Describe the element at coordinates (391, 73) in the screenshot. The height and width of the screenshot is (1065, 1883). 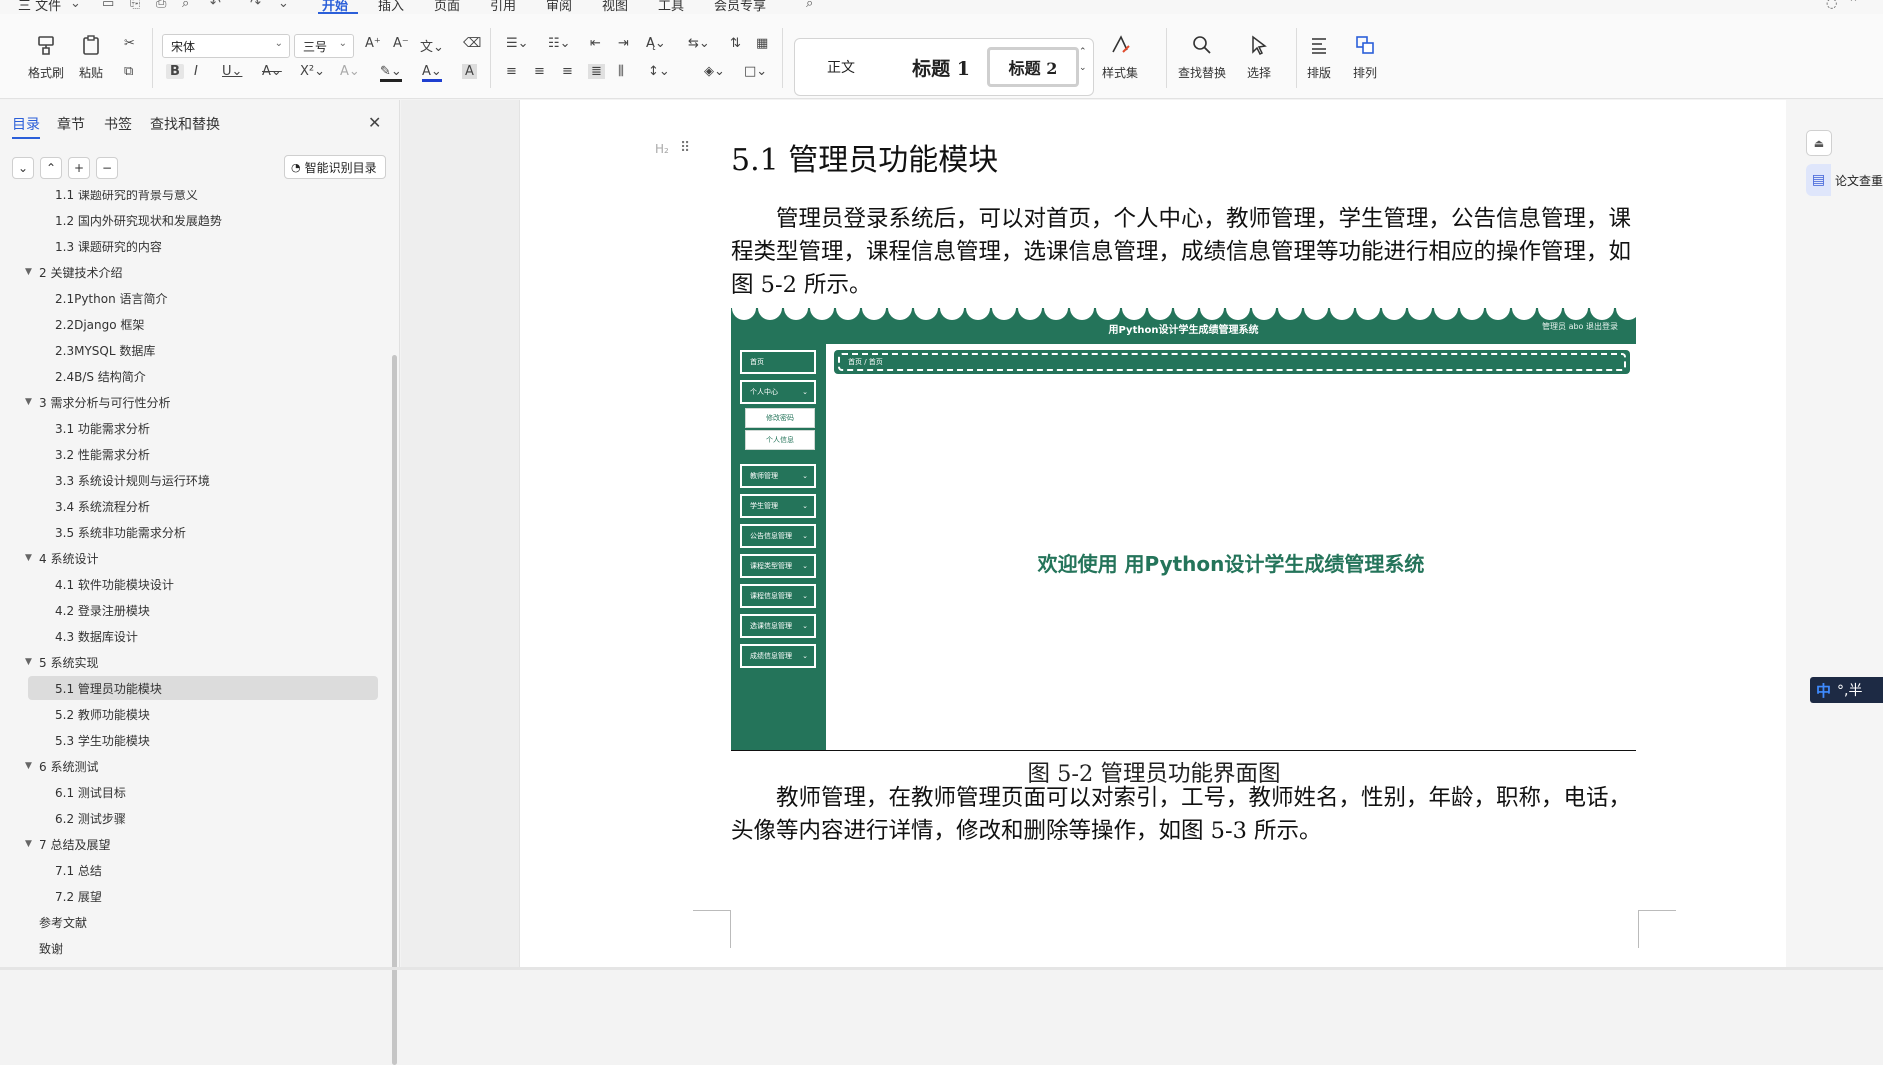
I see `highlight-icon: ✎⌄` at that location.